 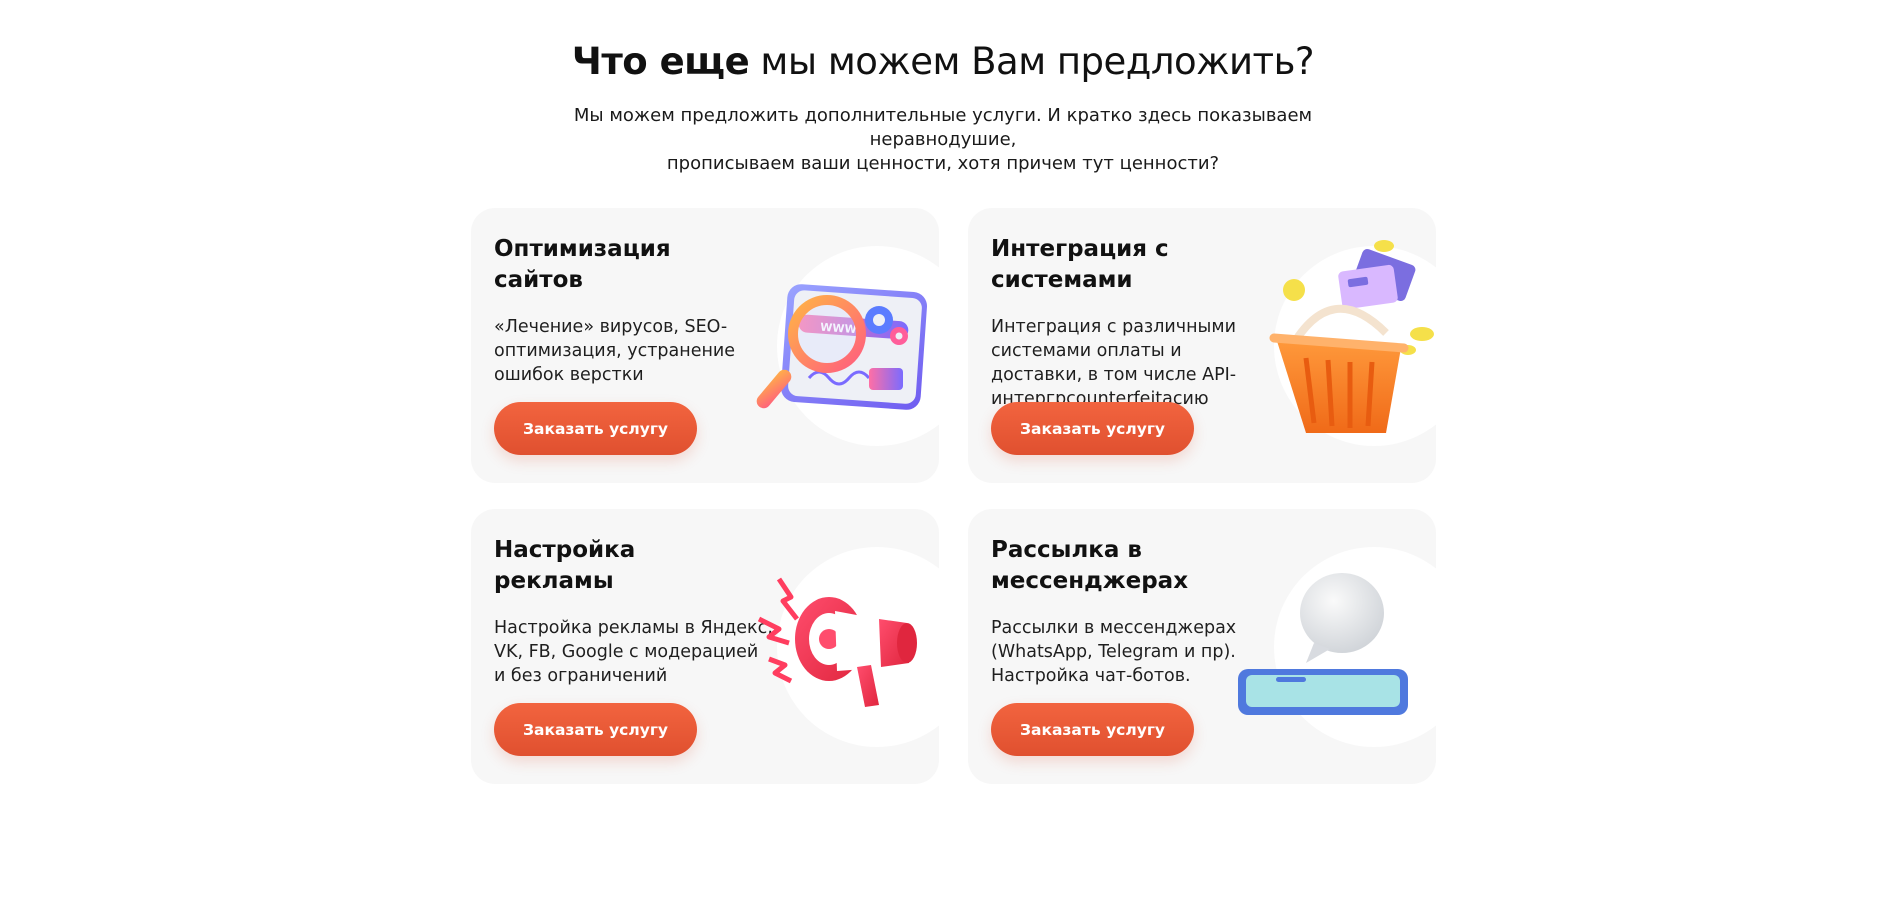 What do you see at coordinates (565, 565) in the screenshot?
I see `service-title: Настройка рекламы` at bounding box center [565, 565].